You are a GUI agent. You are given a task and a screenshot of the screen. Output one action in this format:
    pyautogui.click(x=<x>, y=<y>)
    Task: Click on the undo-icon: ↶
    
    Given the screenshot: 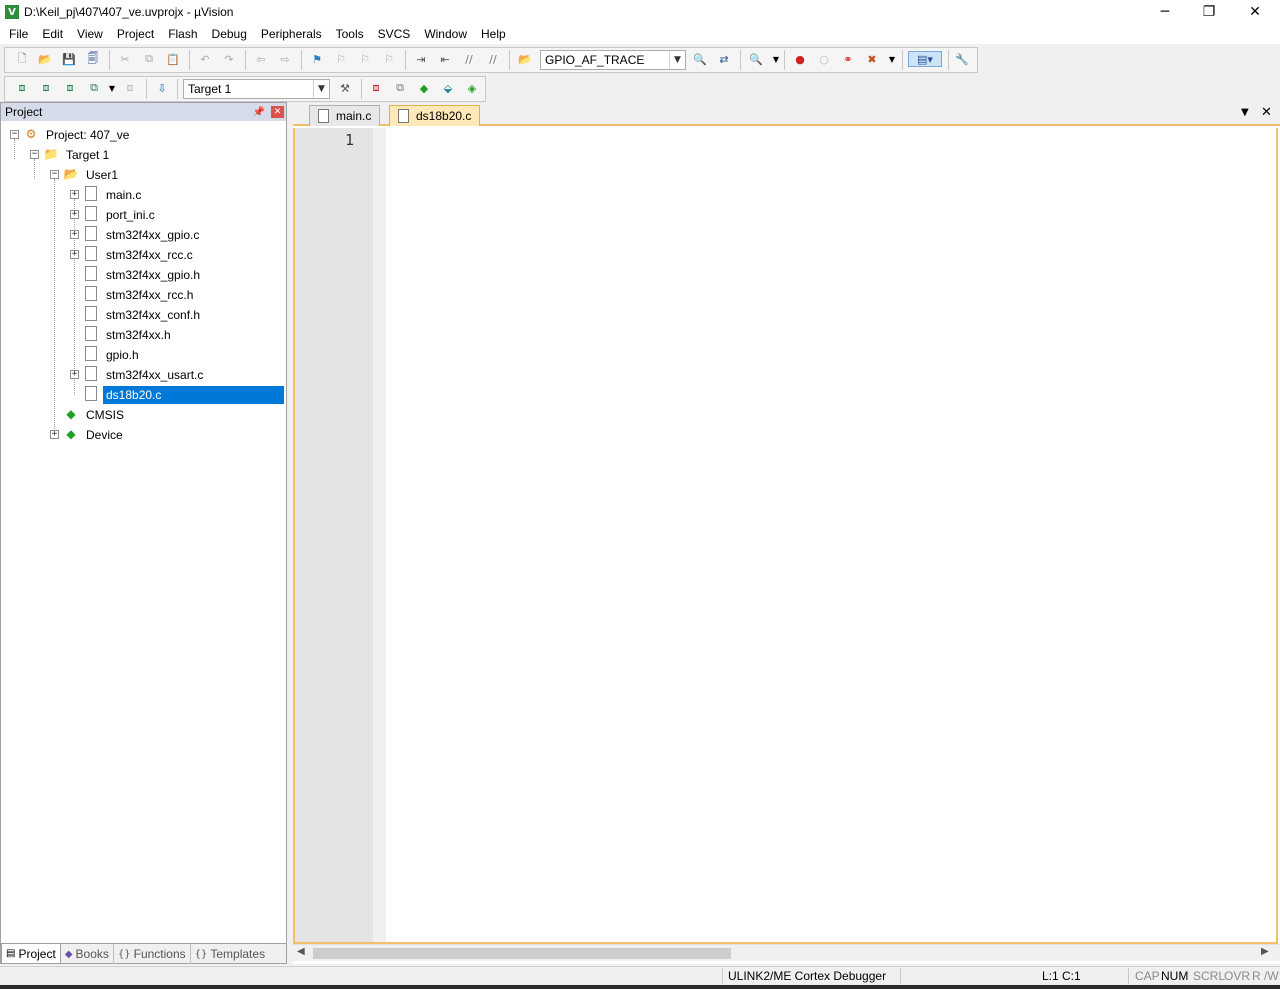 What is the action you would take?
    pyautogui.click(x=205, y=59)
    